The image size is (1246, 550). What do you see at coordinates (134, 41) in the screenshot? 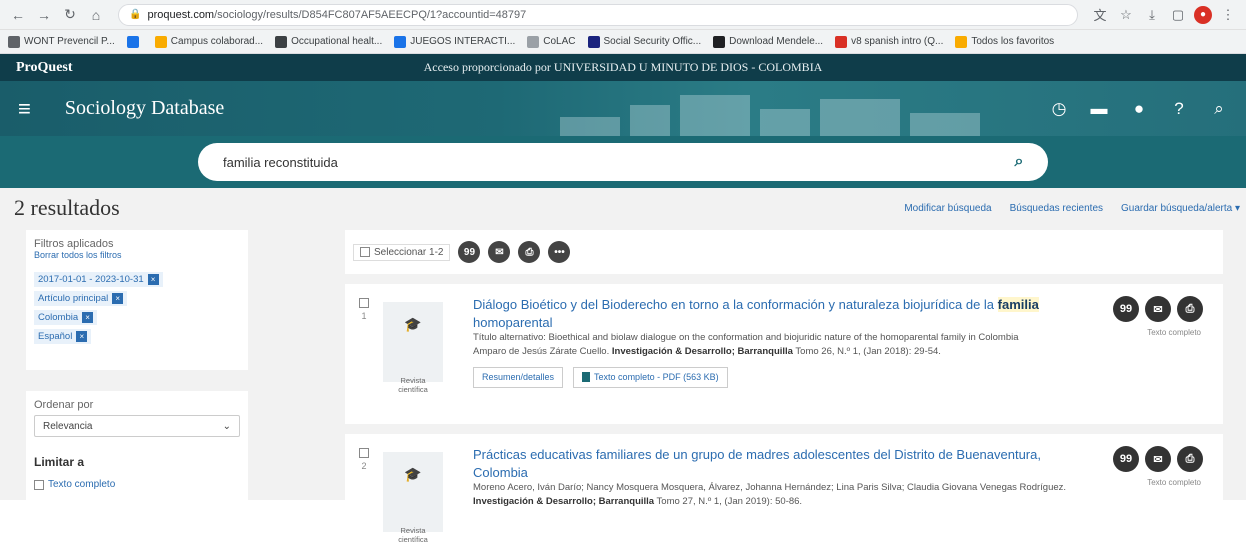
I see `bookmark-item` at bounding box center [134, 41].